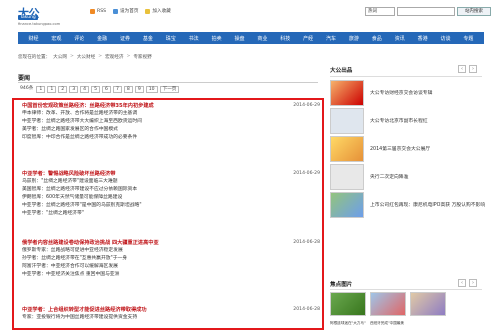 This screenshot has width=500, height=333. I want to click on right-list-item: 2014第三届京交会大公展厅, so click(406, 150).